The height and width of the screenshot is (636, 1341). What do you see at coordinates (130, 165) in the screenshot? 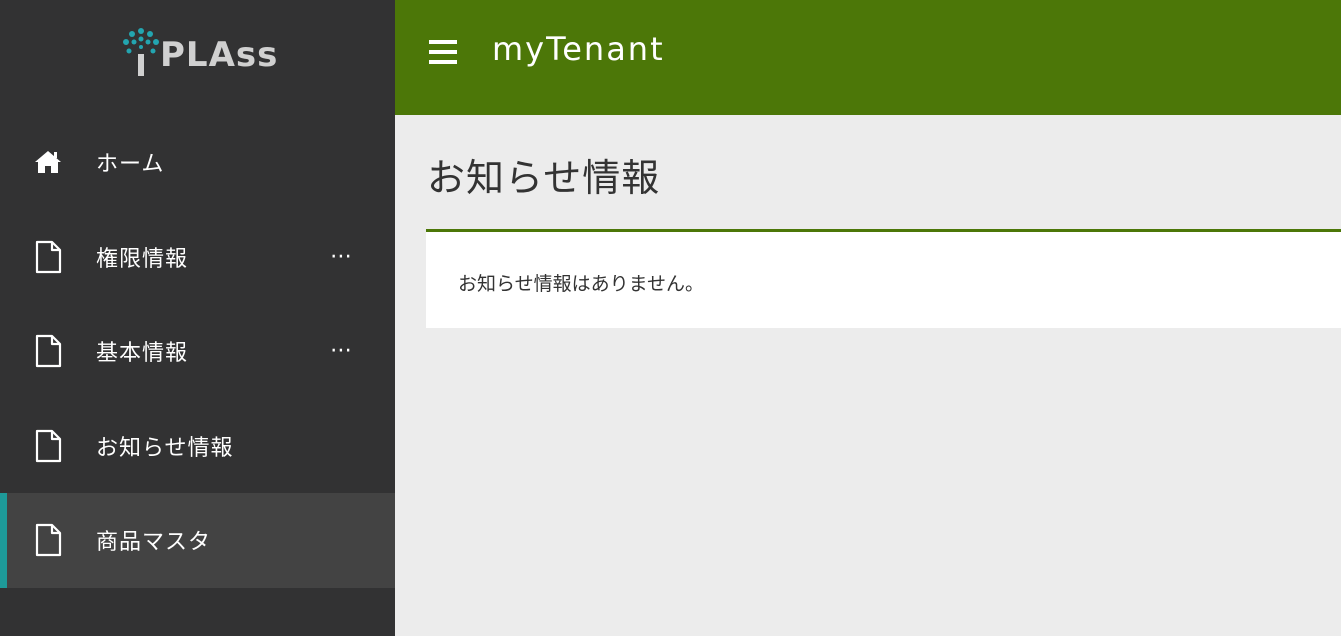
I see `sidebar-item-label: ホーム` at bounding box center [130, 165].